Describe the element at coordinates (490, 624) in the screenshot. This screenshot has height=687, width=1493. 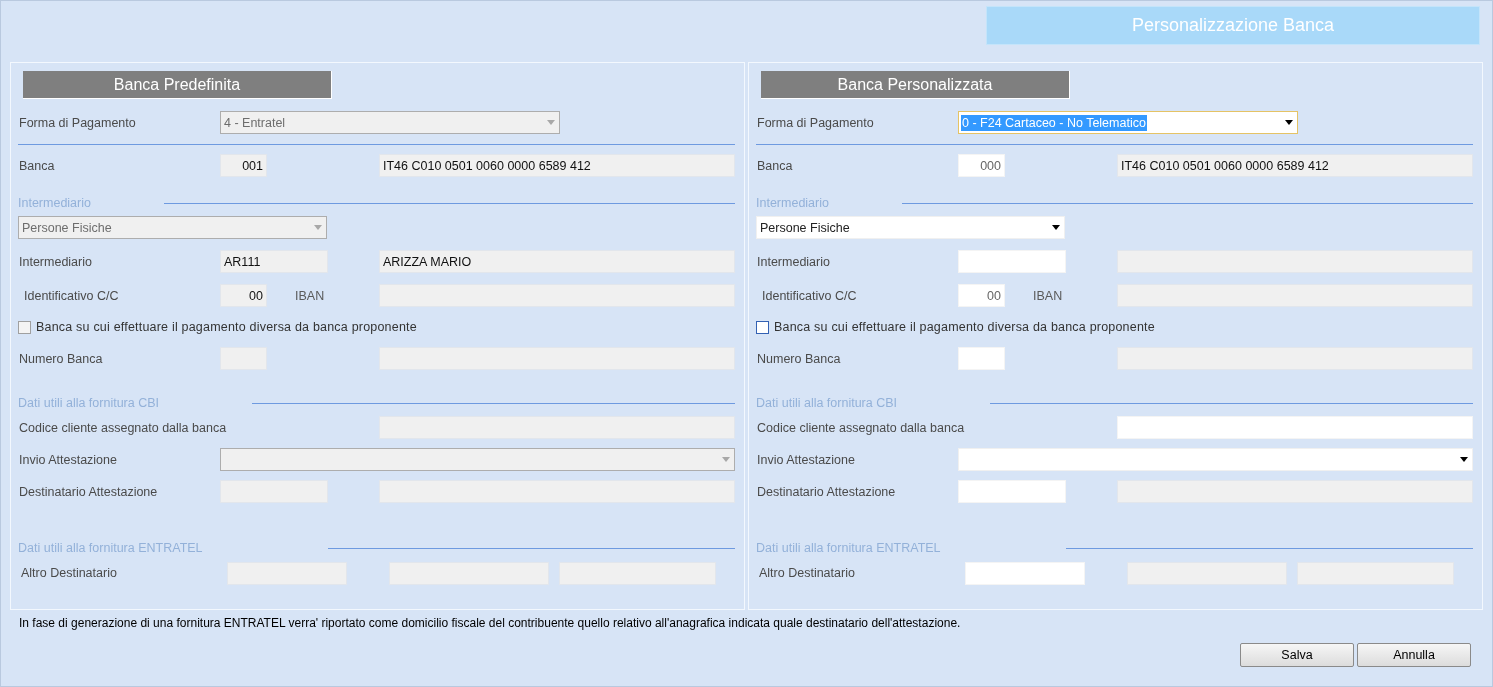
I see `info-note: In fase di generazione di una fornitura ENTRATEL verra' riportato come domicilio fiscale del contribuente quello relativo all'anagrafica indicata quale destinatario dell'attestazione.` at that location.